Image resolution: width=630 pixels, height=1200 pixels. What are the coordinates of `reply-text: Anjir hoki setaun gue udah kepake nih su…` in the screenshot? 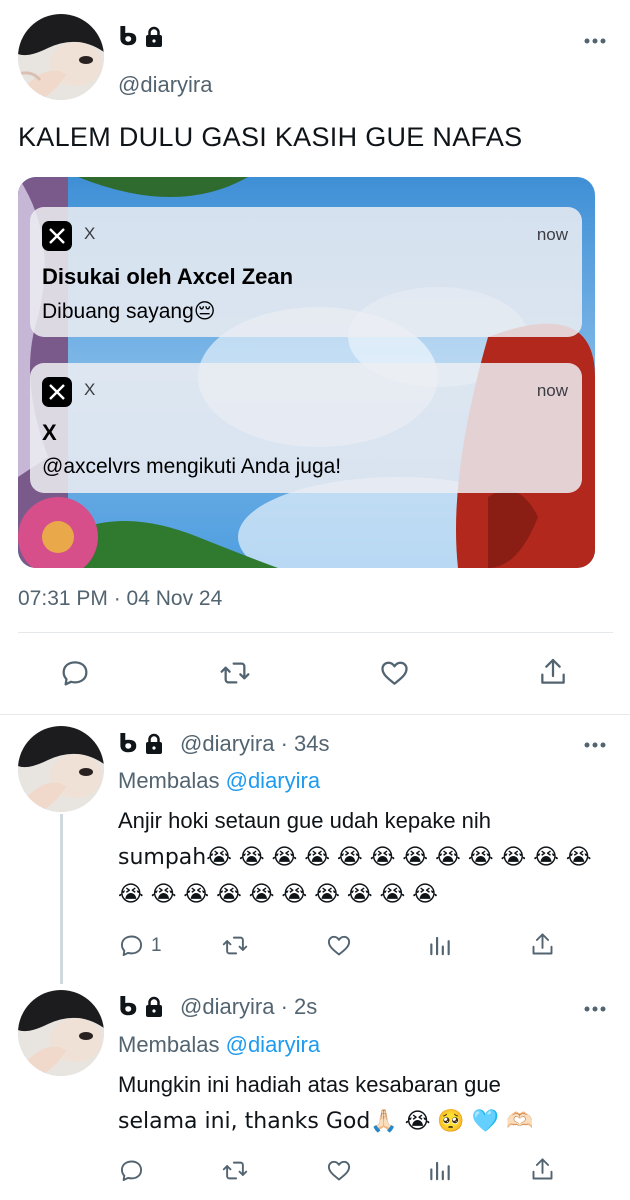 It's located at (363, 857).